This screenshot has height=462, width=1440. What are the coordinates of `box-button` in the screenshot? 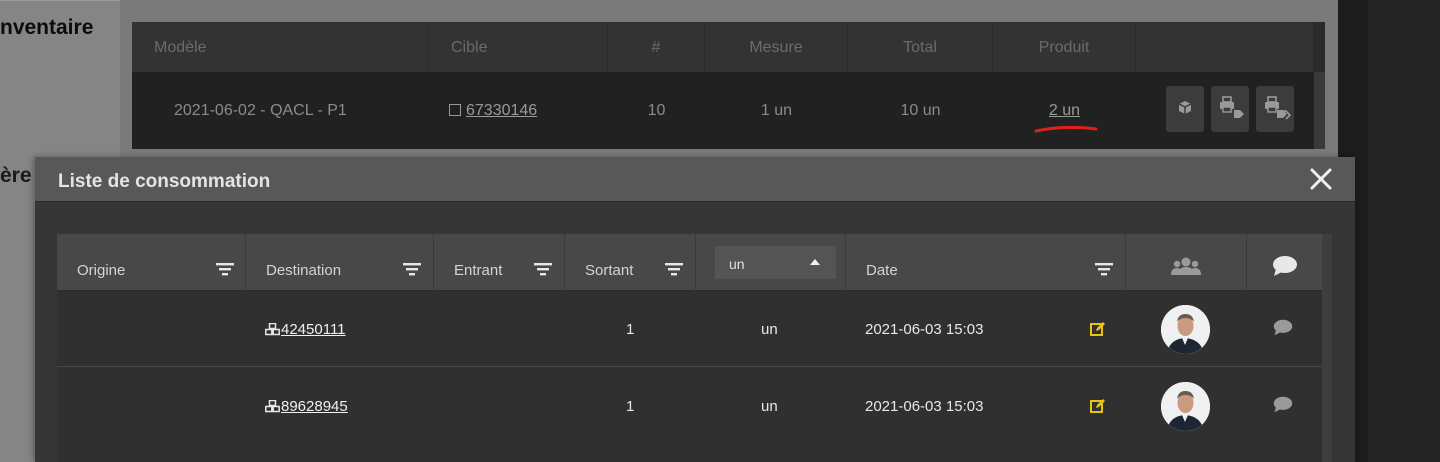 It's located at (1185, 109).